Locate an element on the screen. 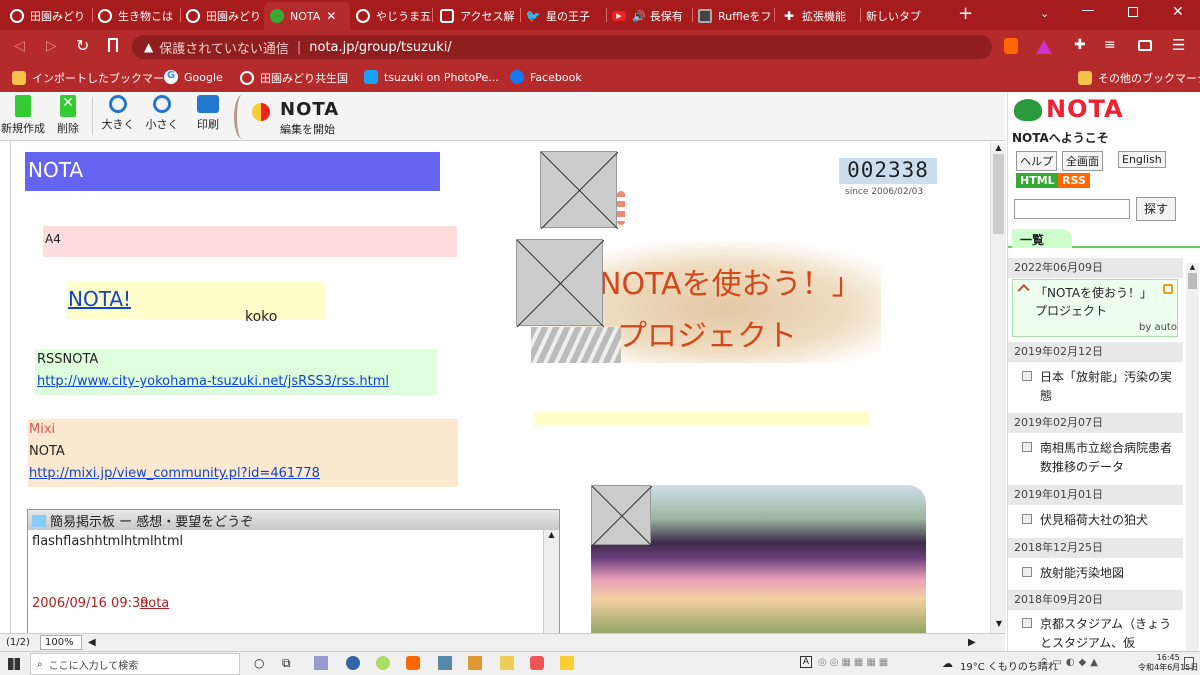  ime-icon: A is located at coordinates (806, 662).